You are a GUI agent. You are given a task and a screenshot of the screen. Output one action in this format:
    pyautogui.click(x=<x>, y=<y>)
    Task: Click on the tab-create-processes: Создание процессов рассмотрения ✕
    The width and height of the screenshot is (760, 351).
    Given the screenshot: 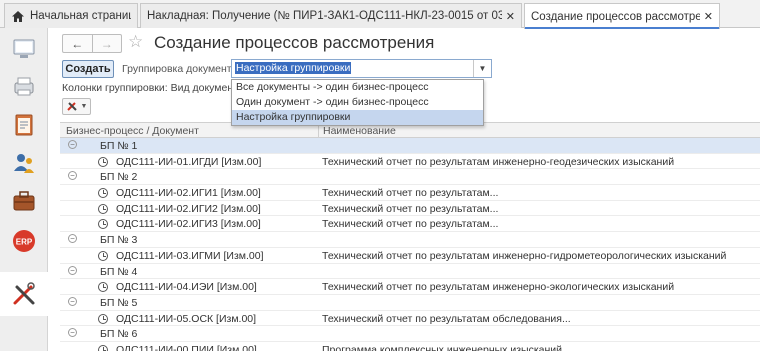 What is the action you would take?
    pyautogui.click(x=622, y=16)
    